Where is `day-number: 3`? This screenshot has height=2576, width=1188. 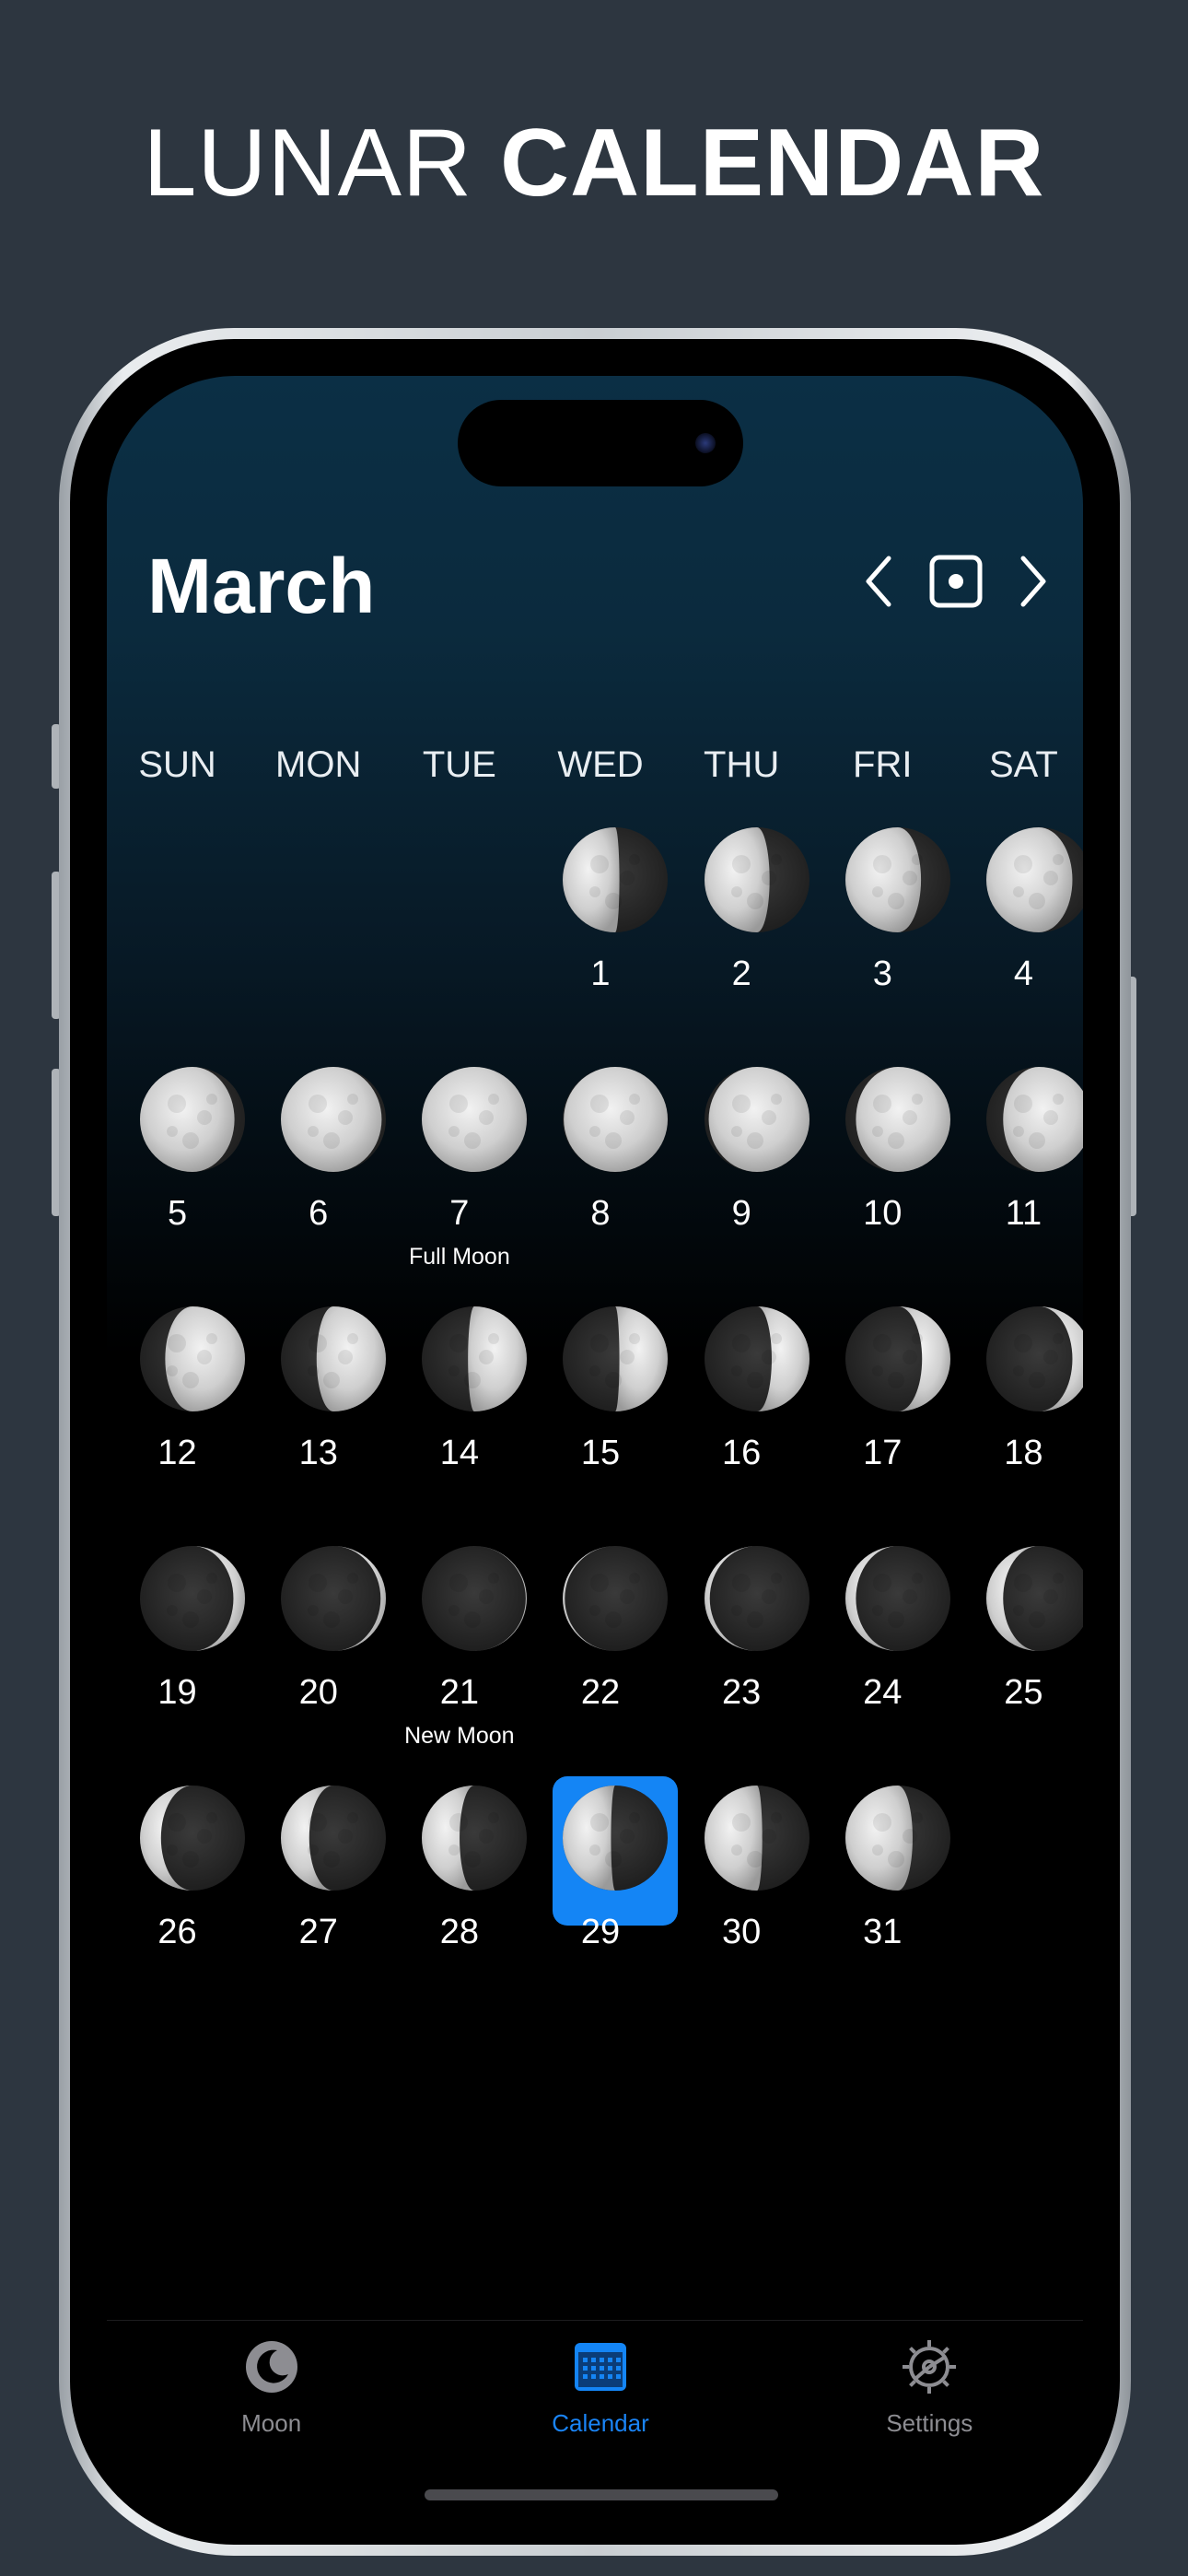
day-number: 3 is located at coordinates (882, 973).